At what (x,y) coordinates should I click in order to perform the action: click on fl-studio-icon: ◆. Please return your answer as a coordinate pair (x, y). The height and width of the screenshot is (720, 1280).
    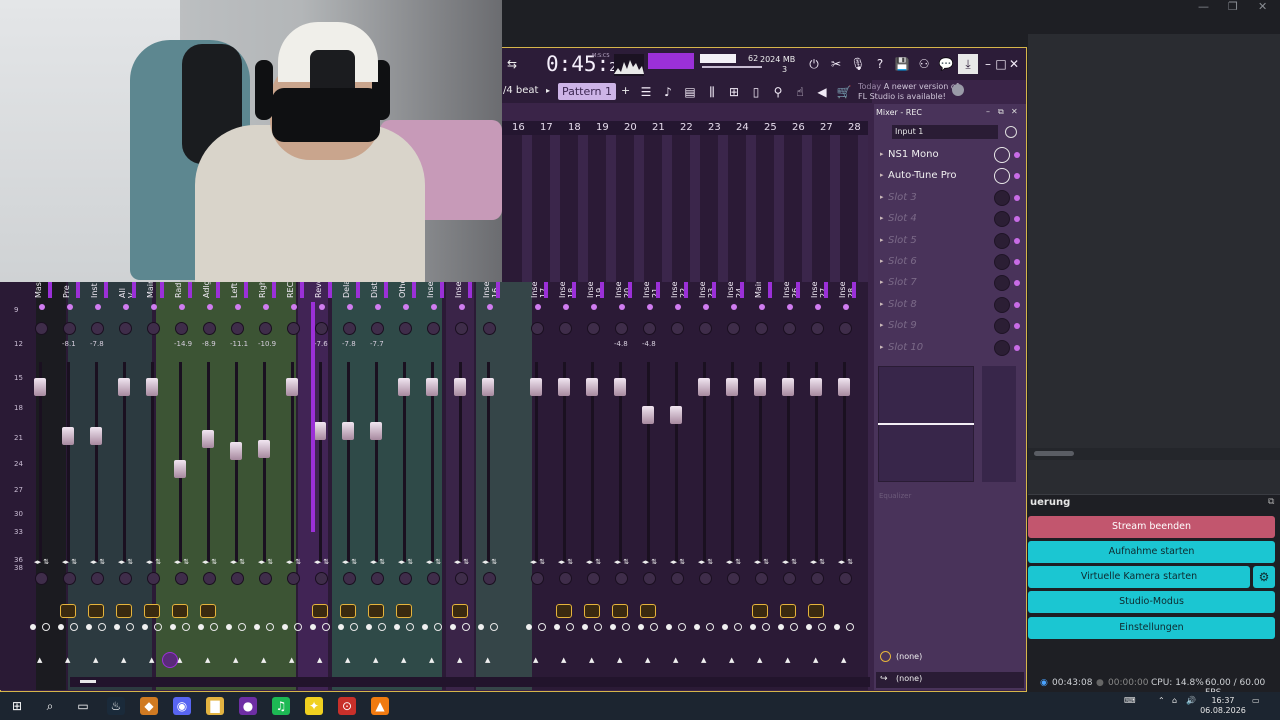
    Looking at the image, I should click on (149, 706).